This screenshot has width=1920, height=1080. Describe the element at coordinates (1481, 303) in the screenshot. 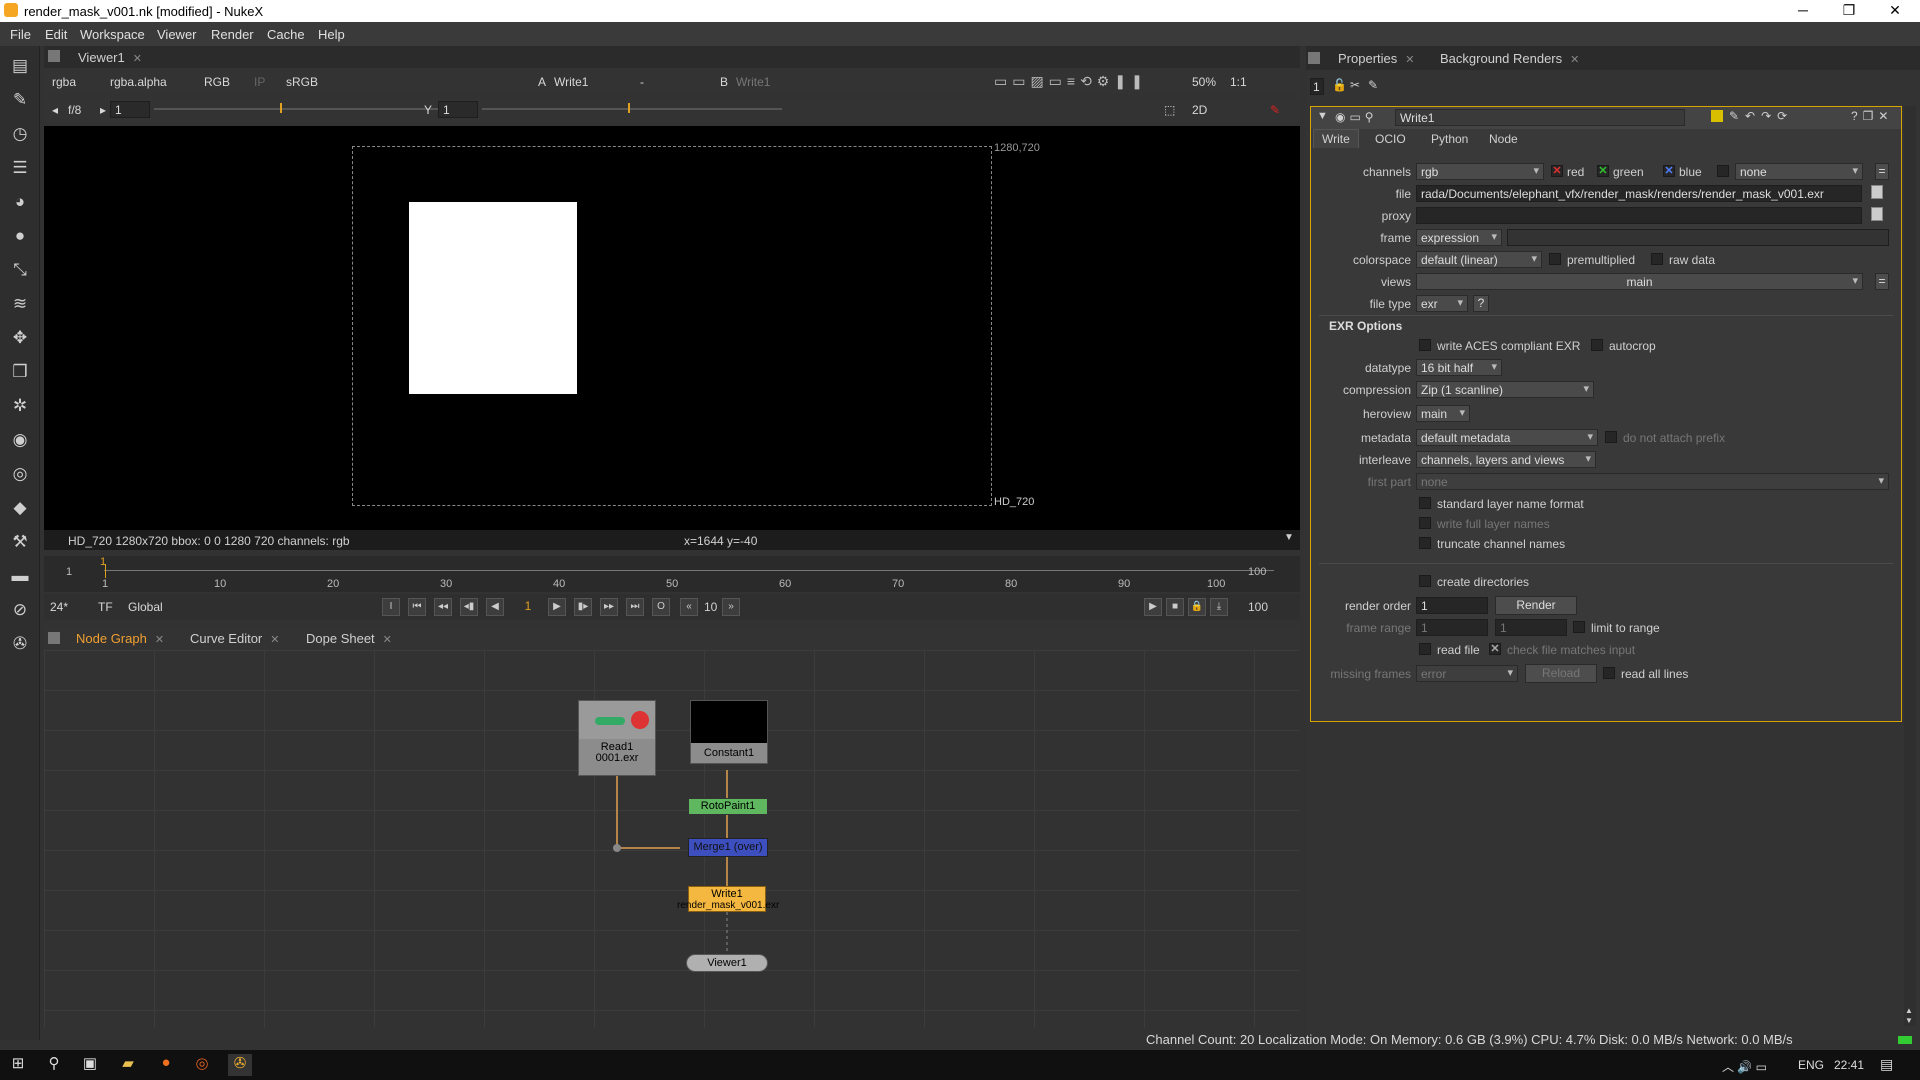

I see `help-button: ?` at that location.